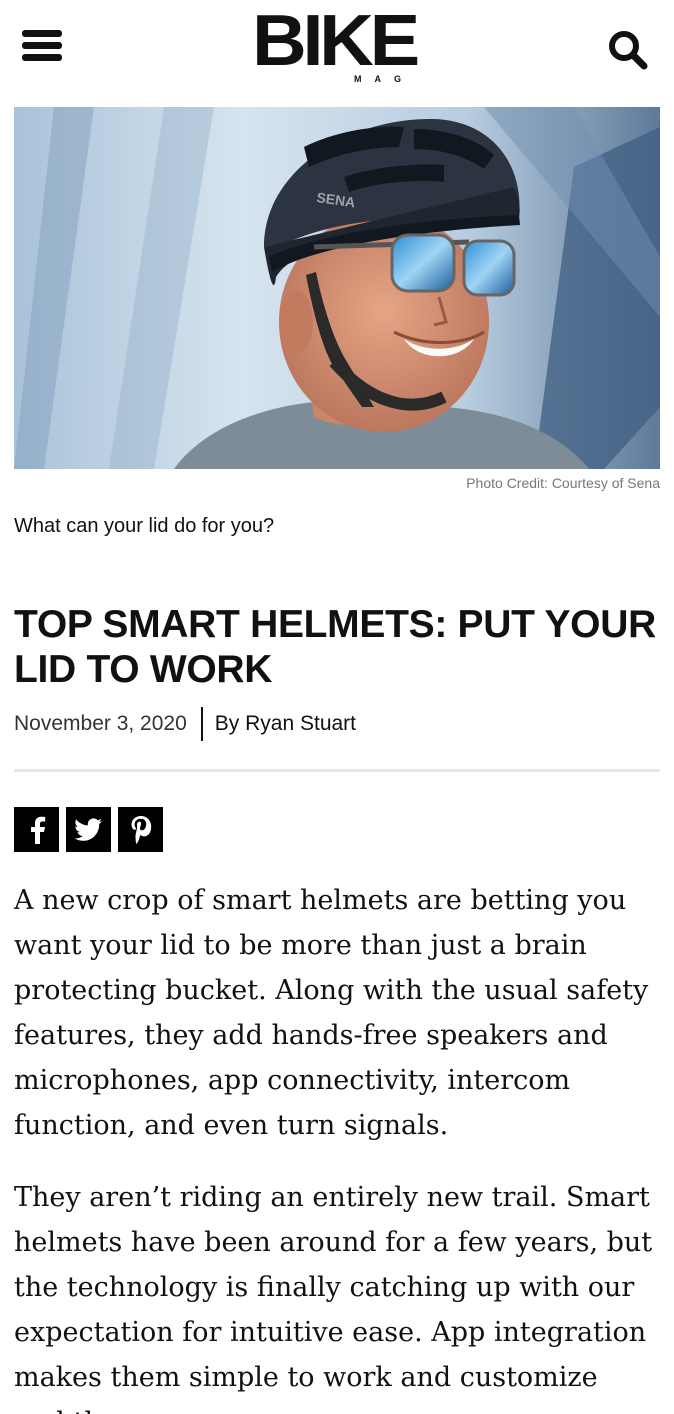  I want to click on article-meta: November 3, 2020 By Ryan Stuart, so click(185, 724).